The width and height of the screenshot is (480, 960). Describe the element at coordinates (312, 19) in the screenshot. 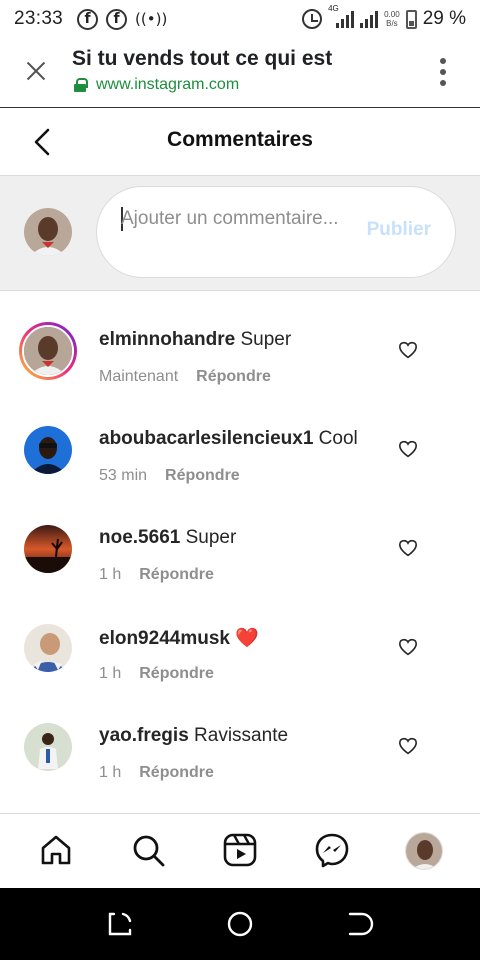

I see `alarm-icon` at that location.